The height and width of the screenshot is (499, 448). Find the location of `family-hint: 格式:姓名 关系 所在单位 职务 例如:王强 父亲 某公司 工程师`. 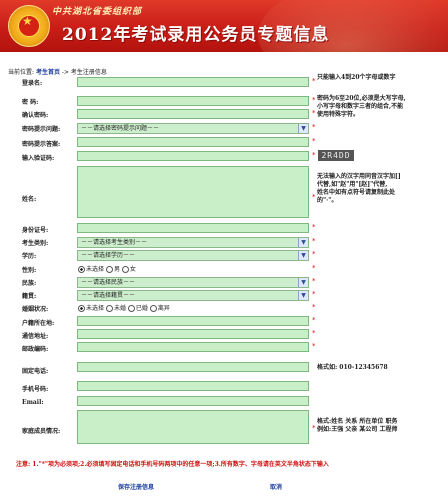

family-hint: 格式:姓名 关系 所在单位 职务 例如:王强 父亲 某公司 工程师 is located at coordinates (357, 425).